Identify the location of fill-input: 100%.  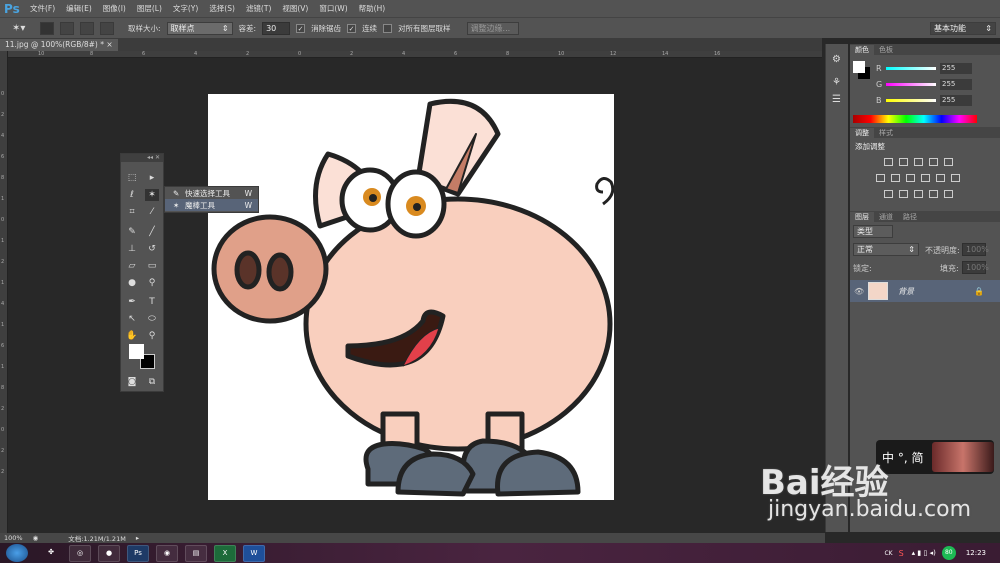
(975, 267).